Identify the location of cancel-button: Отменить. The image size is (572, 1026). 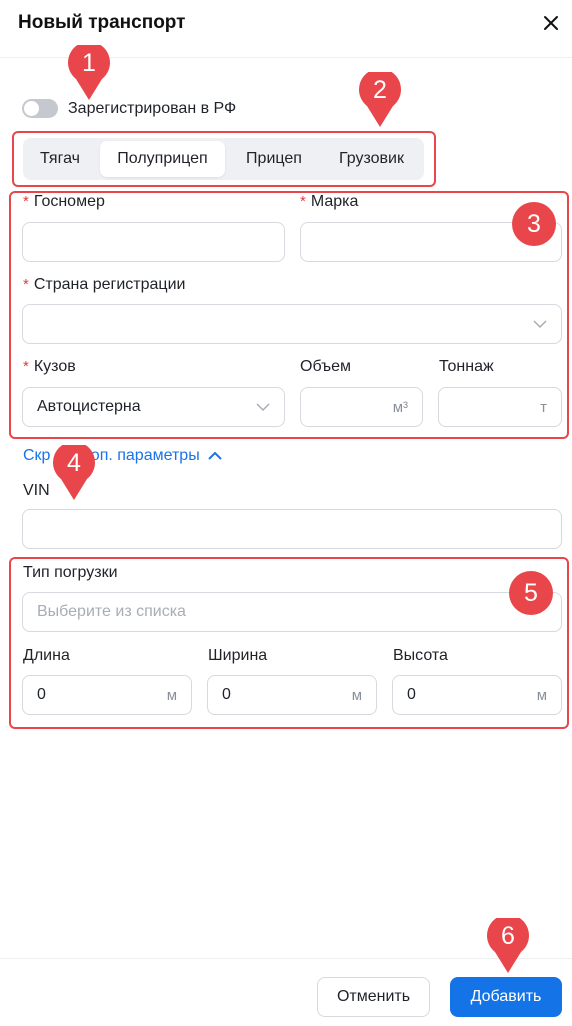
(373, 997).